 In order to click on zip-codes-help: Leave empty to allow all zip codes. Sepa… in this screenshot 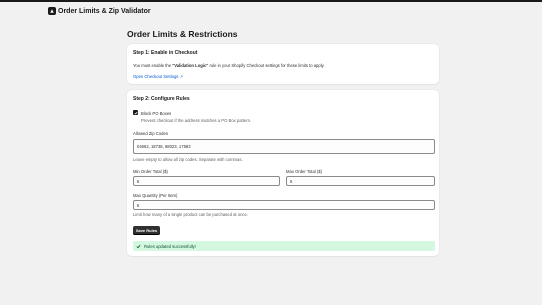, I will do `click(188, 159)`.